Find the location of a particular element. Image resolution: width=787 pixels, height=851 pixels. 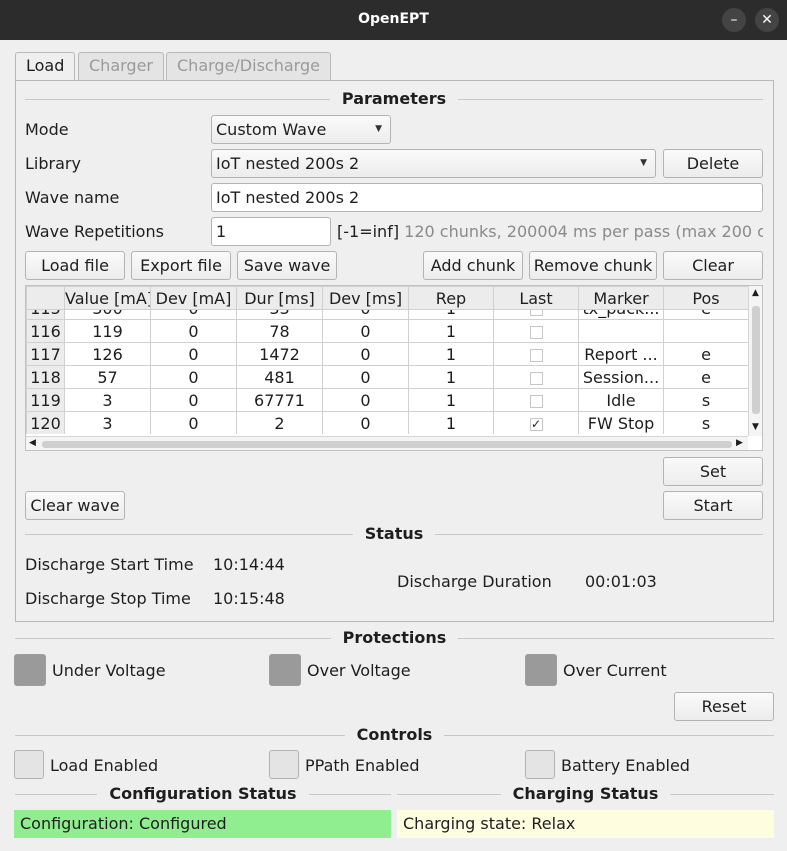

value-cell: 300 is located at coordinates (107, 315).